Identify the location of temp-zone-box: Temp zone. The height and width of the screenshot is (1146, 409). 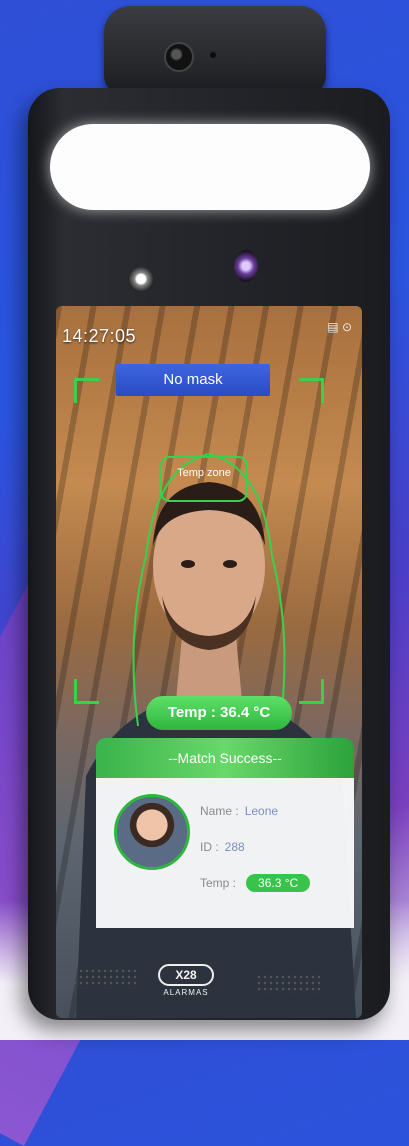
(204, 479).